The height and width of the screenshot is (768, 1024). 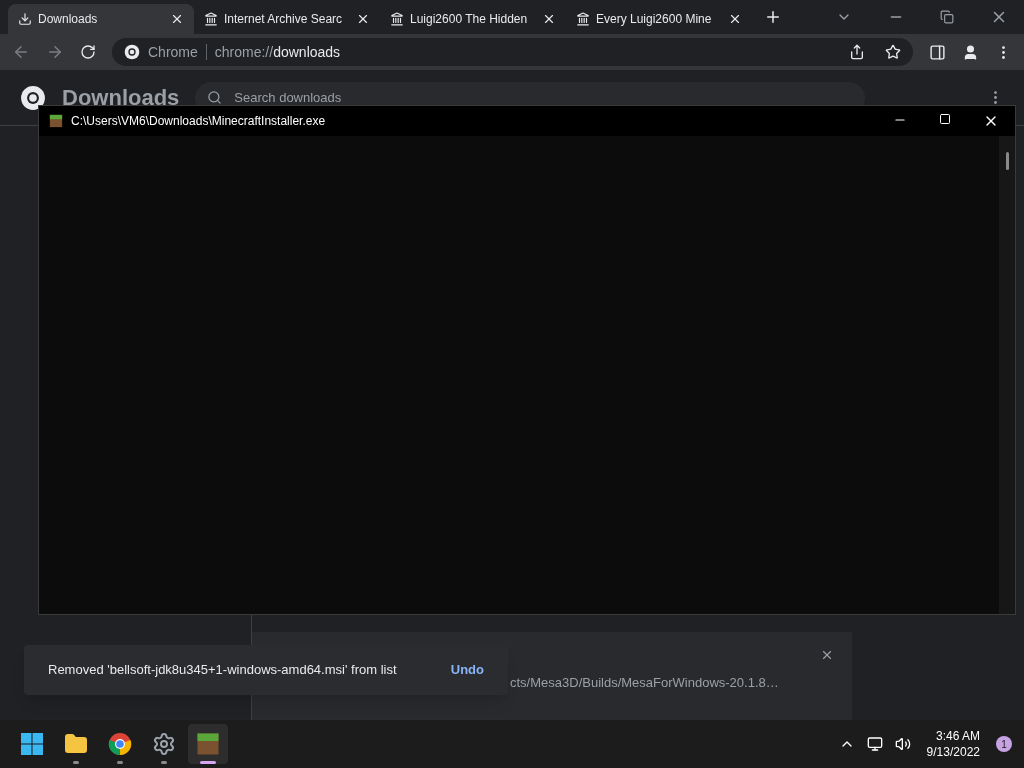 I want to click on toast-message: Removed 'bellsoft-jdk8u345+1-windows-amd64.msi' from list, so click(x=222, y=670).